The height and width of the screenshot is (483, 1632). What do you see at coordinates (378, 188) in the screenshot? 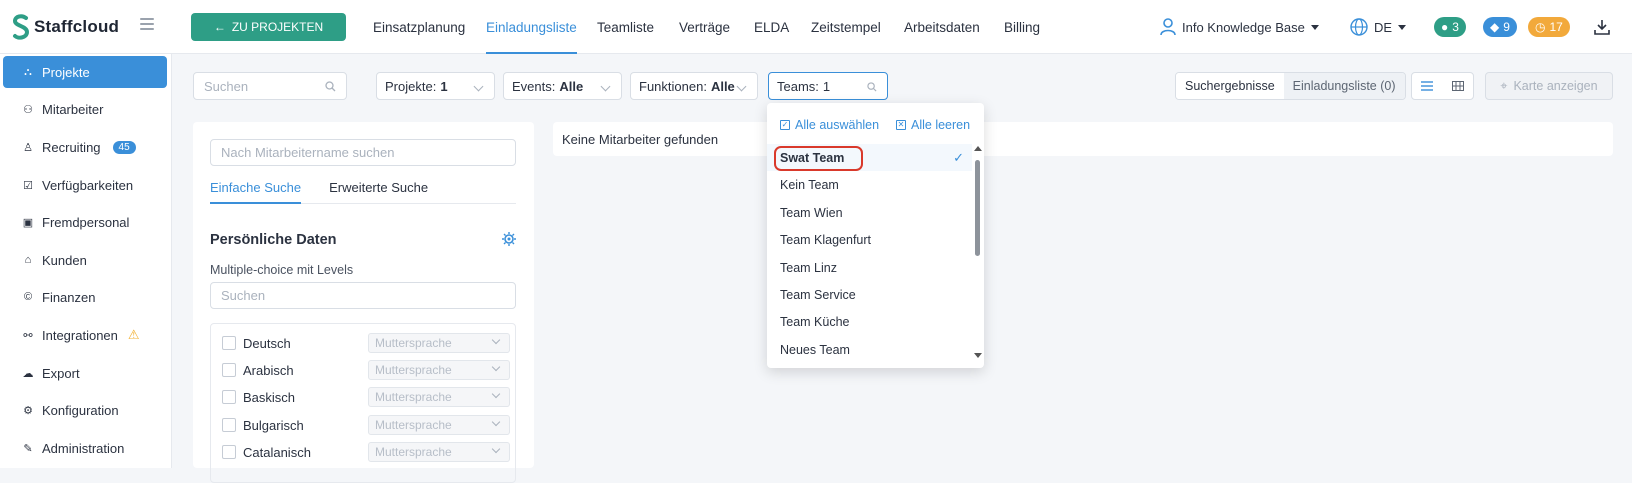
I see `tab-erweiterte-suche: Erweiterte Suche` at bounding box center [378, 188].